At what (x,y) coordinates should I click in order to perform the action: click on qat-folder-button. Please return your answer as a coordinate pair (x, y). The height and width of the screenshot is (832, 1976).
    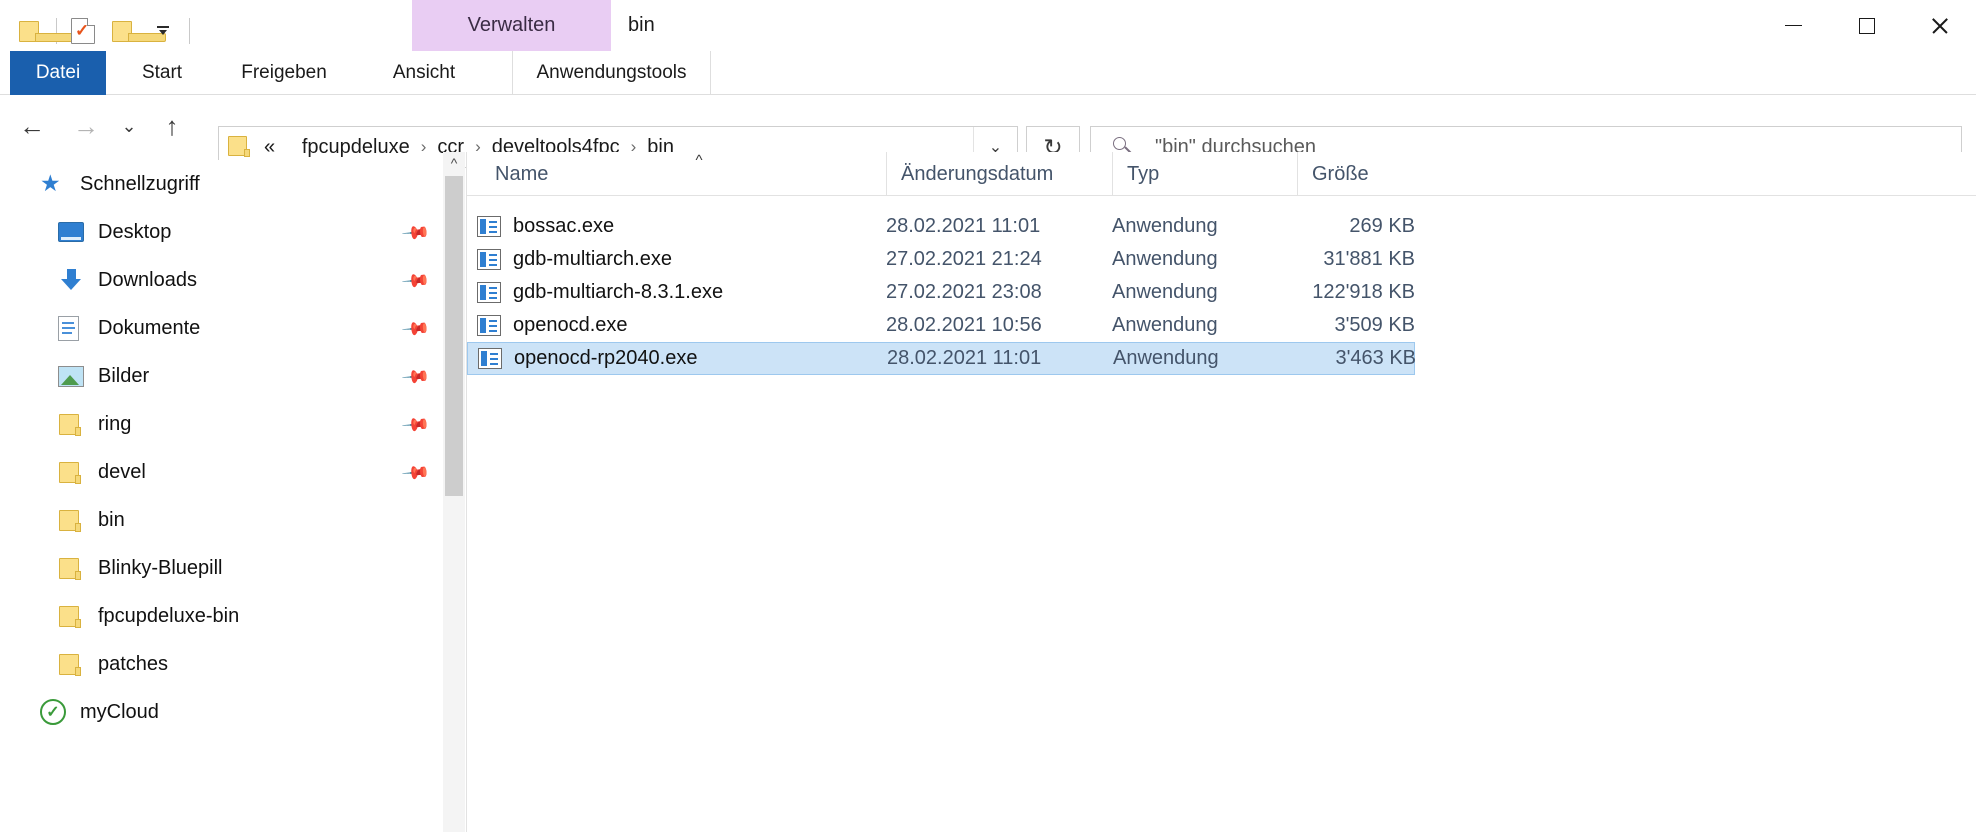
    Looking at the image, I should click on (41, 31).